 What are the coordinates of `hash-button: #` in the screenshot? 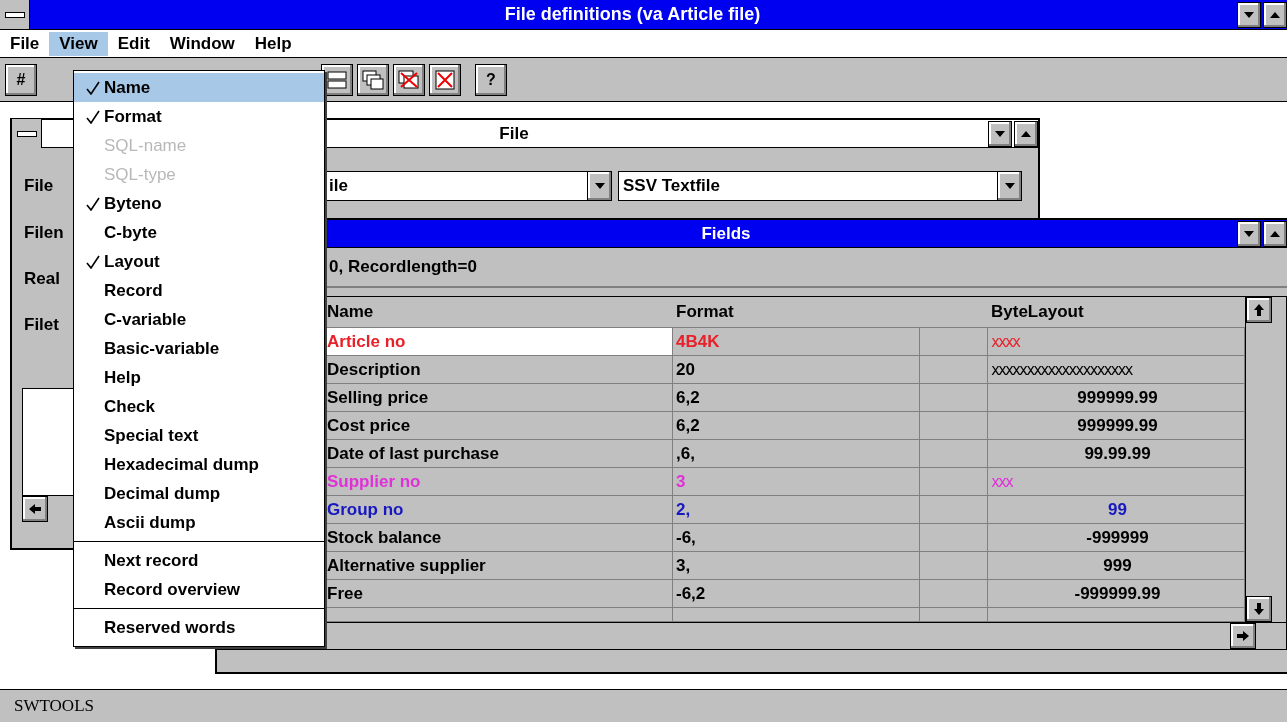 It's located at (21, 79).